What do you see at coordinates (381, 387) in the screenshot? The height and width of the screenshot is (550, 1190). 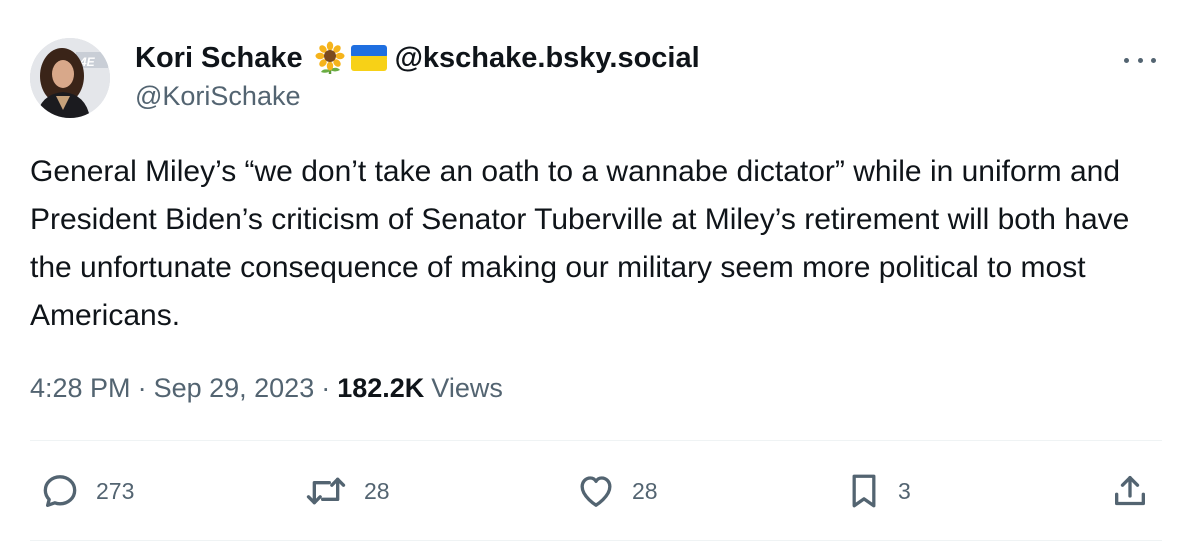 I see `views-count: 182.2K` at bounding box center [381, 387].